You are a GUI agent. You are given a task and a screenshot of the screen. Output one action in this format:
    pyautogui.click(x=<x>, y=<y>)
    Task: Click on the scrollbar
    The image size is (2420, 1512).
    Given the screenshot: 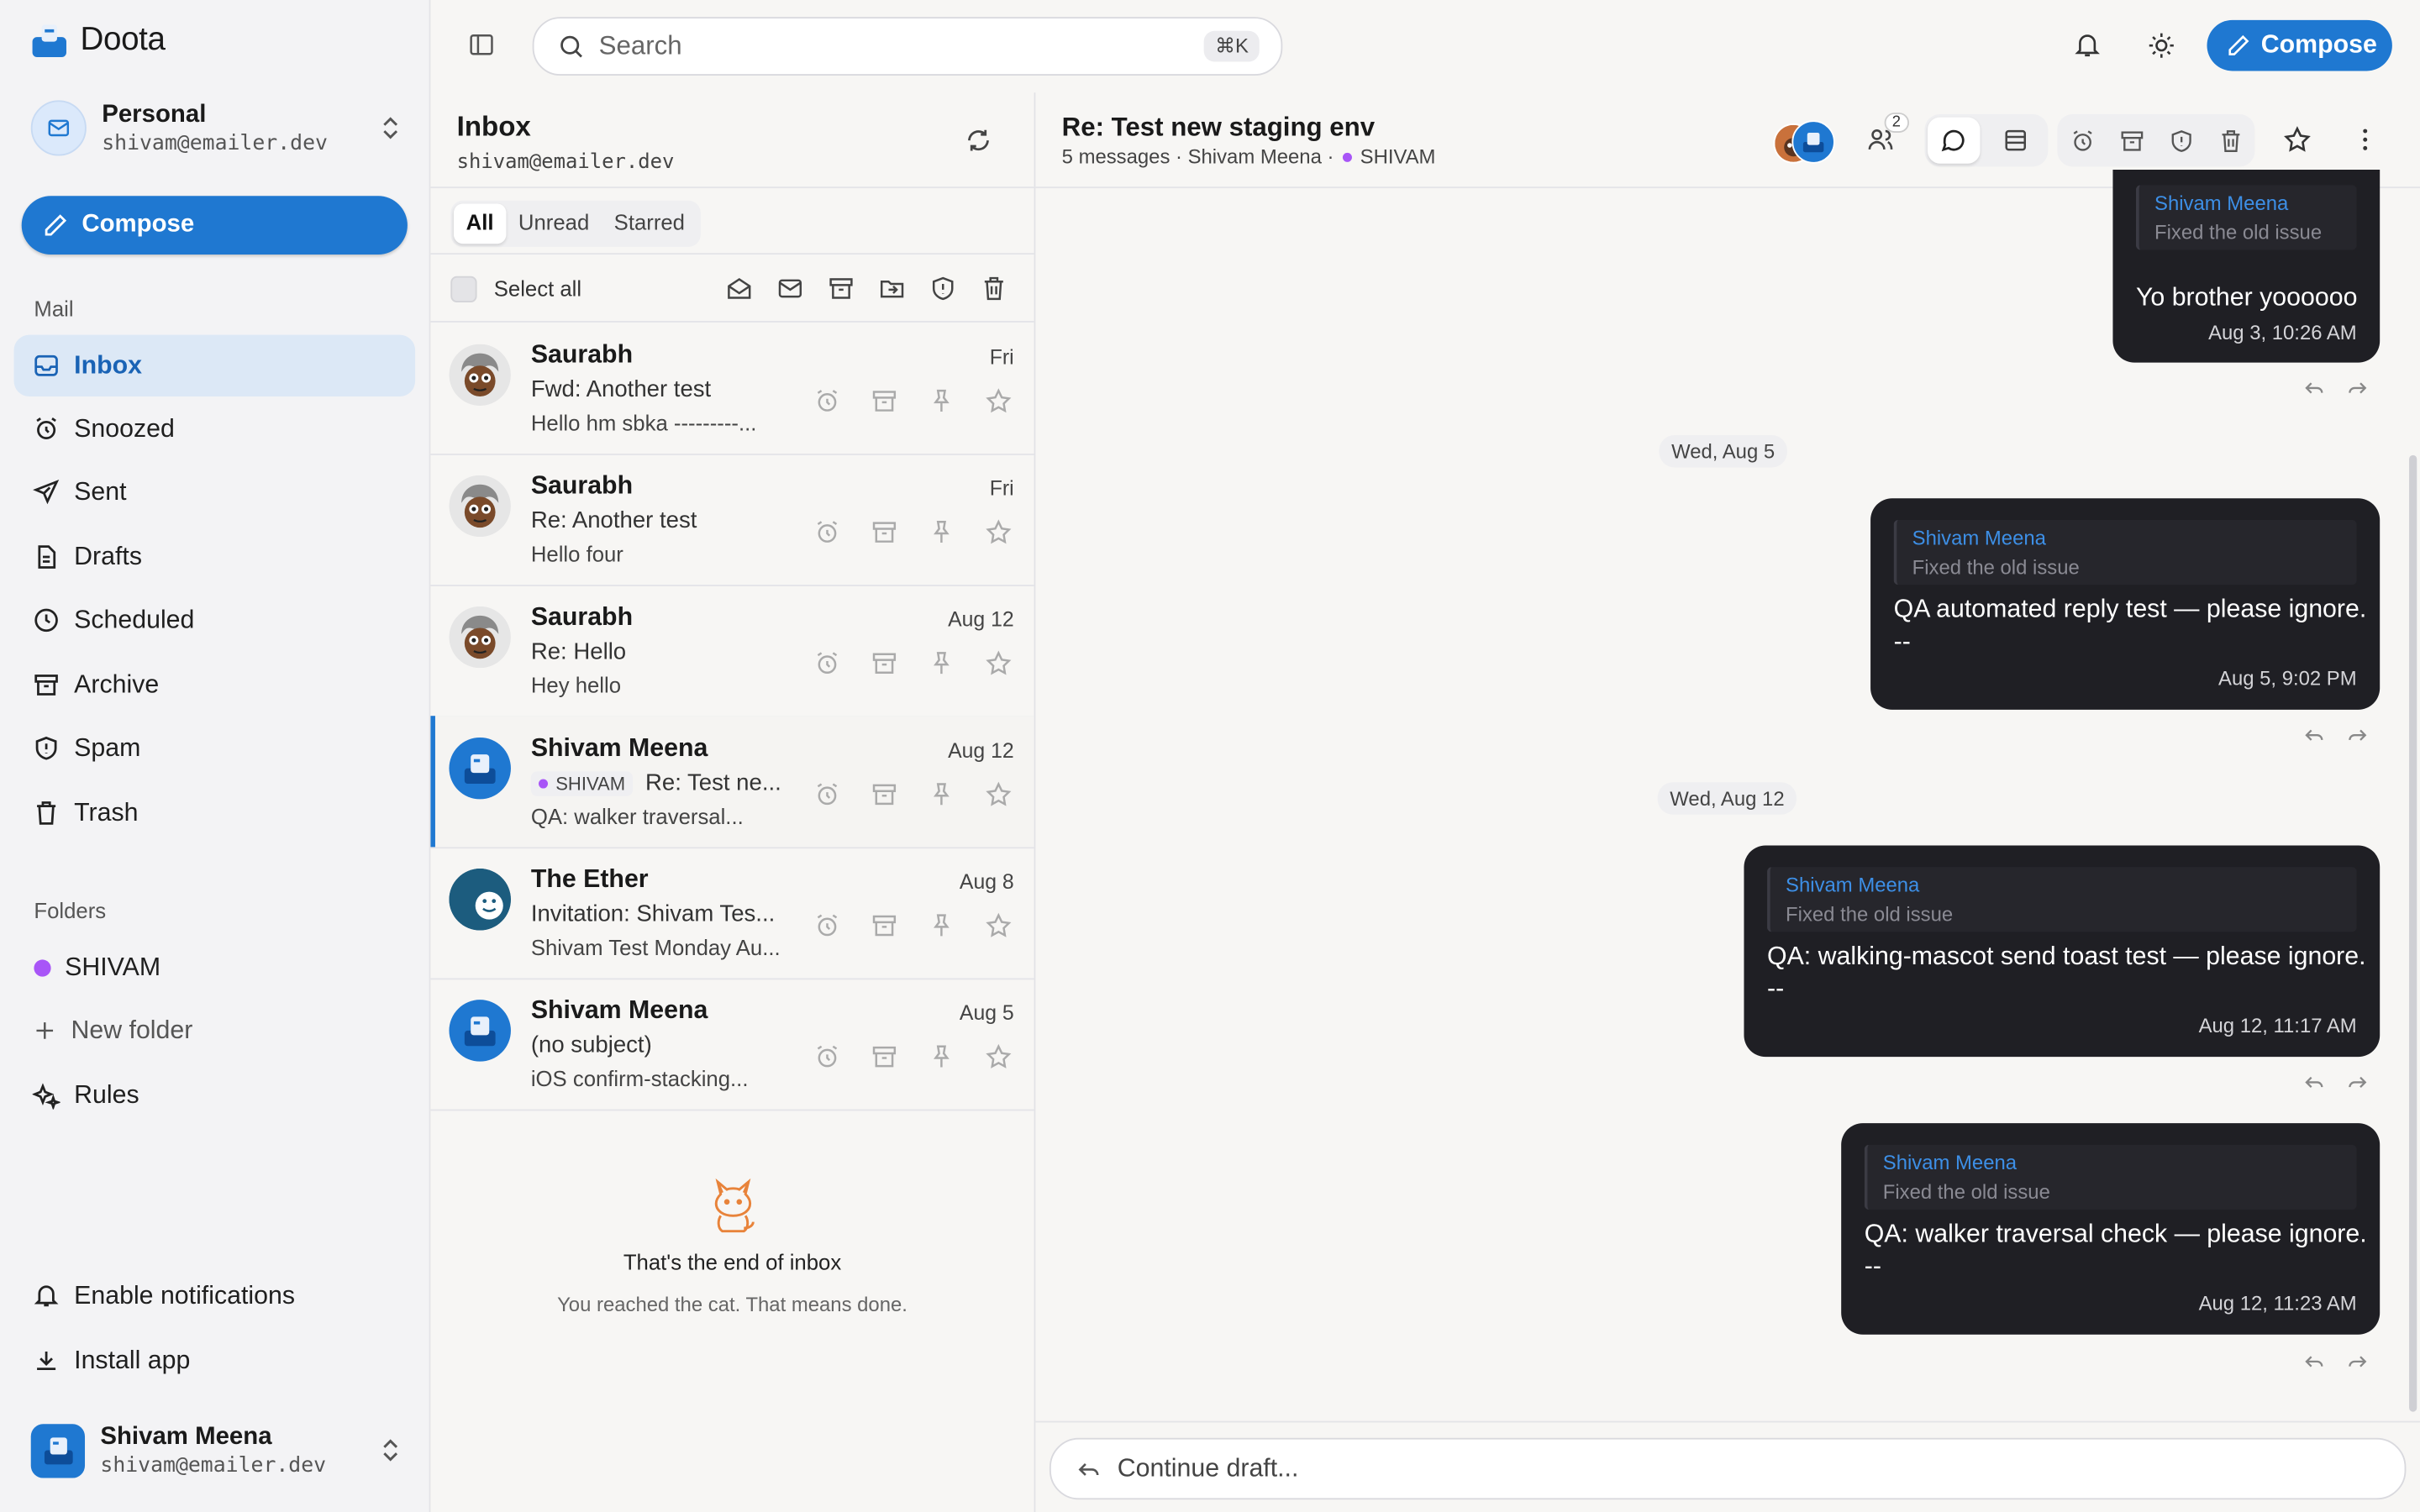 What is the action you would take?
    pyautogui.click(x=2413, y=933)
    